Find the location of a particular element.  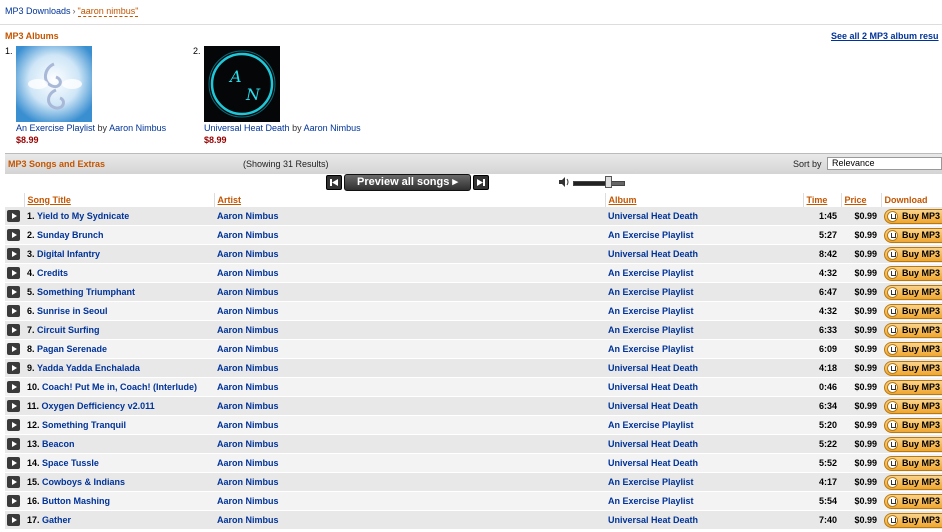

price-column-header: Price is located at coordinates (861, 200).